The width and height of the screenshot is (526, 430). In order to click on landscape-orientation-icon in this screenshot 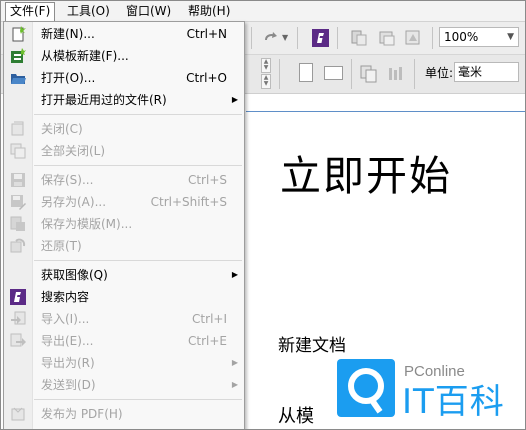, I will do `click(333, 73)`.